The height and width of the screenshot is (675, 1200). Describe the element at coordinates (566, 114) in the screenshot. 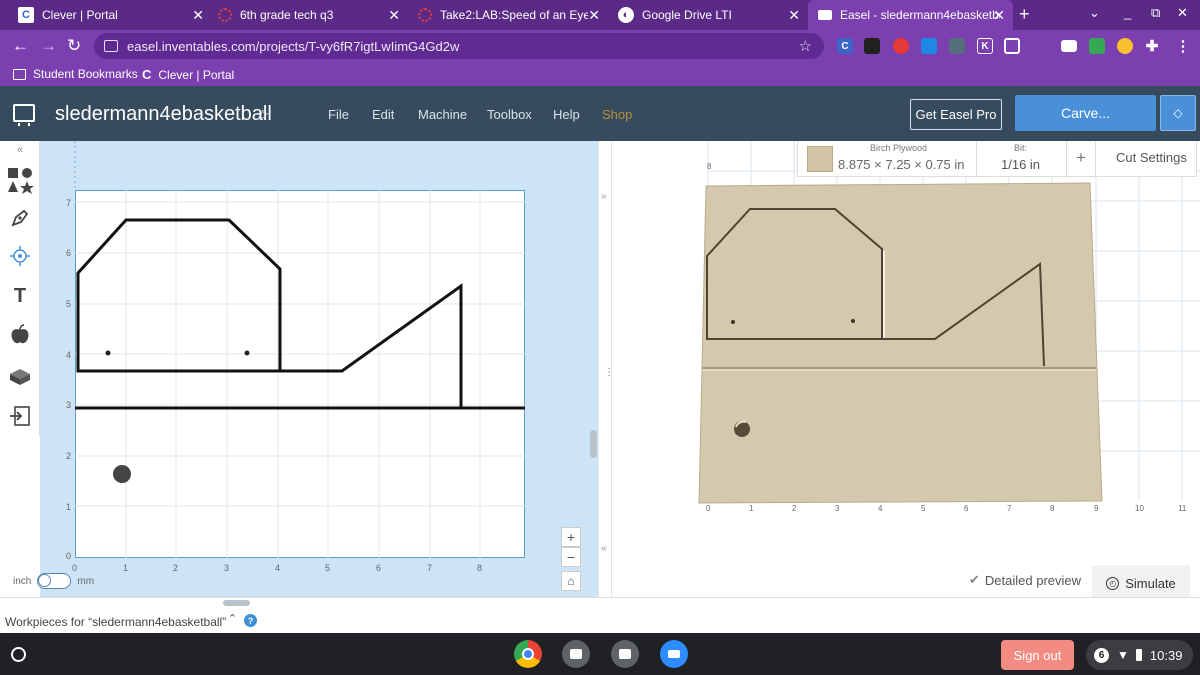

I see `menu-help: Help` at that location.